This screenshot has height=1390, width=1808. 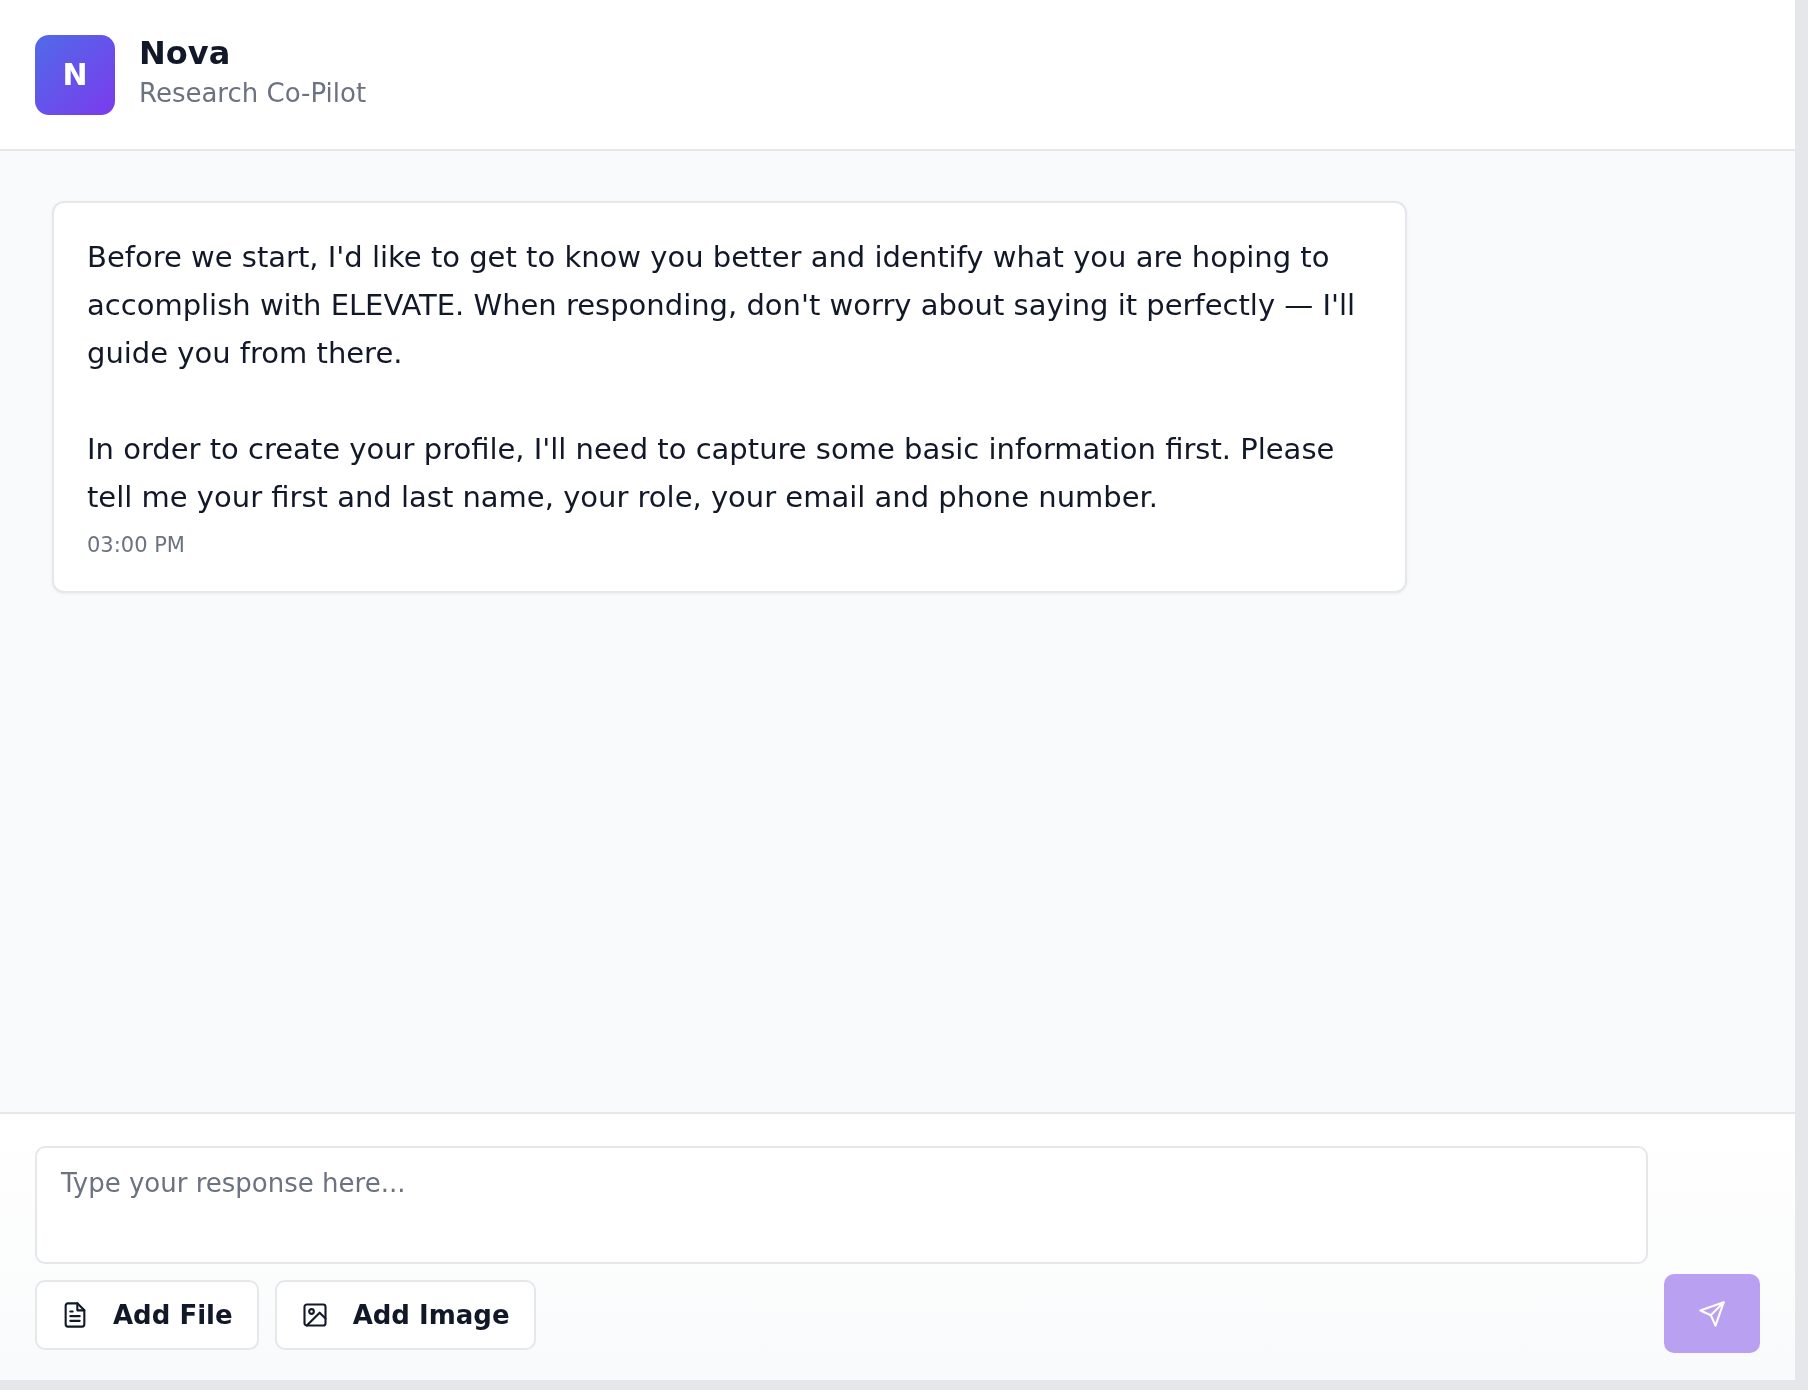 What do you see at coordinates (185, 52) in the screenshot?
I see `assistant-name: Nova` at bounding box center [185, 52].